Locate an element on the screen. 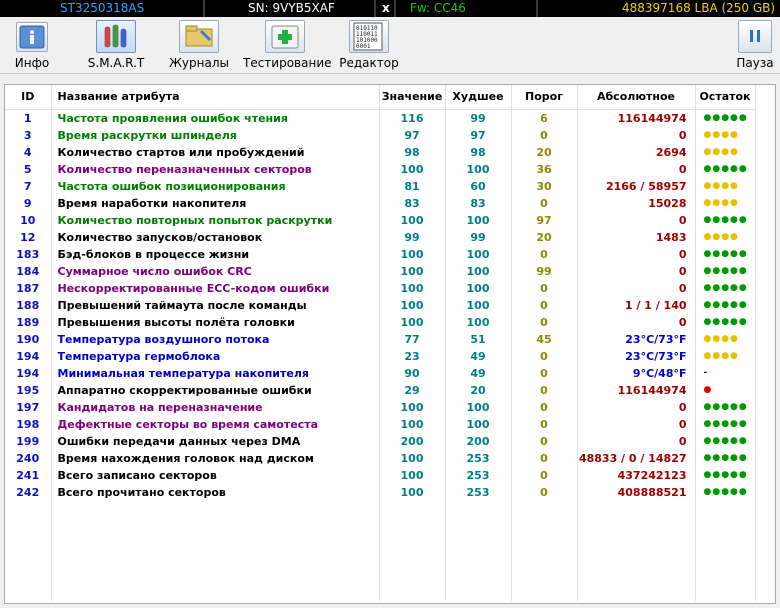  attr-threshold: 6 is located at coordinates (544, 118).